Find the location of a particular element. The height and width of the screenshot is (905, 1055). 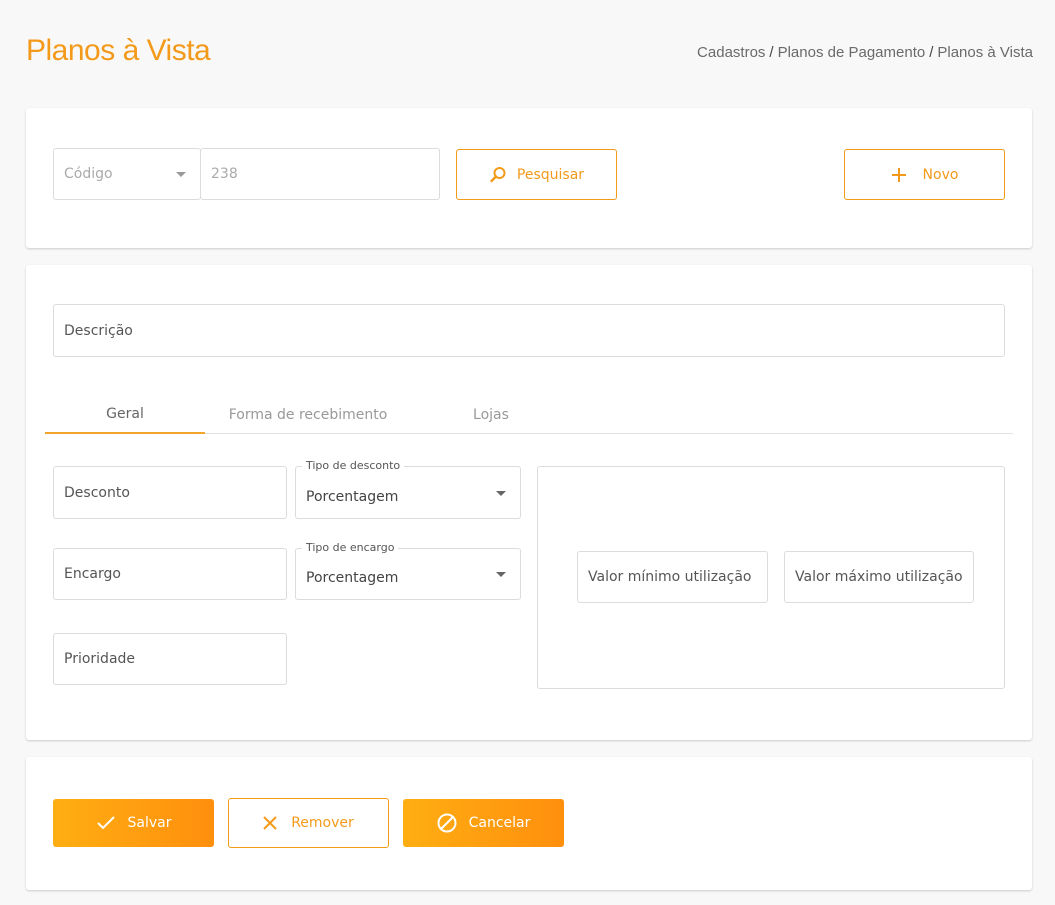

remove-button-label: Remover is located at coordinates (322, 823).